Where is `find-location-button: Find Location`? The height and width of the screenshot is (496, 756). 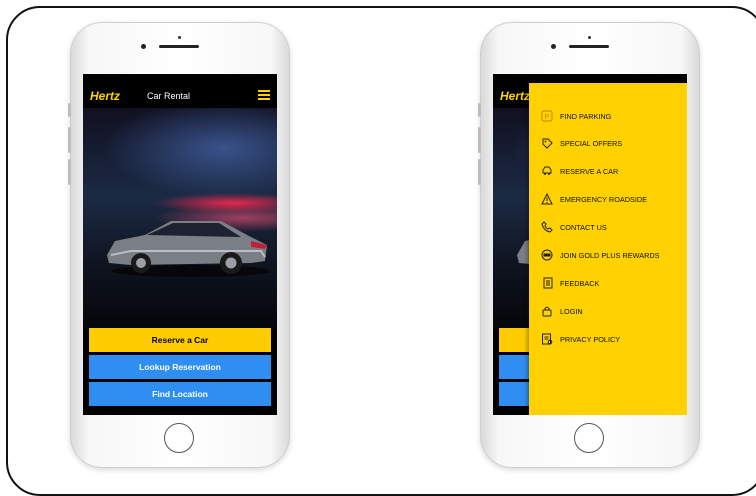 find-location-button: Find Location is located at coordinates (180, 394).